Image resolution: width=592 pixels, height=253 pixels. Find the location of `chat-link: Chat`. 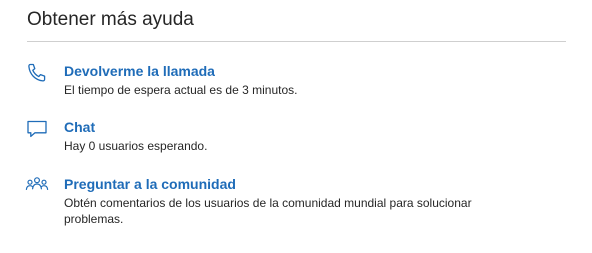

chat-link: Chat is located at coordinates (299, 127).